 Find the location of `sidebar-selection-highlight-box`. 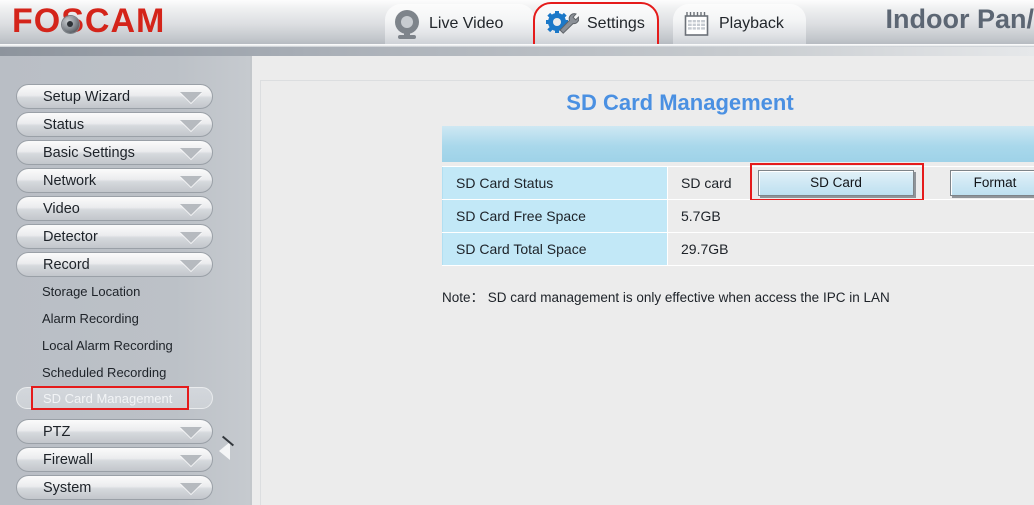

sidebar-selection-highlight-box is located at coordinates (110, 398).